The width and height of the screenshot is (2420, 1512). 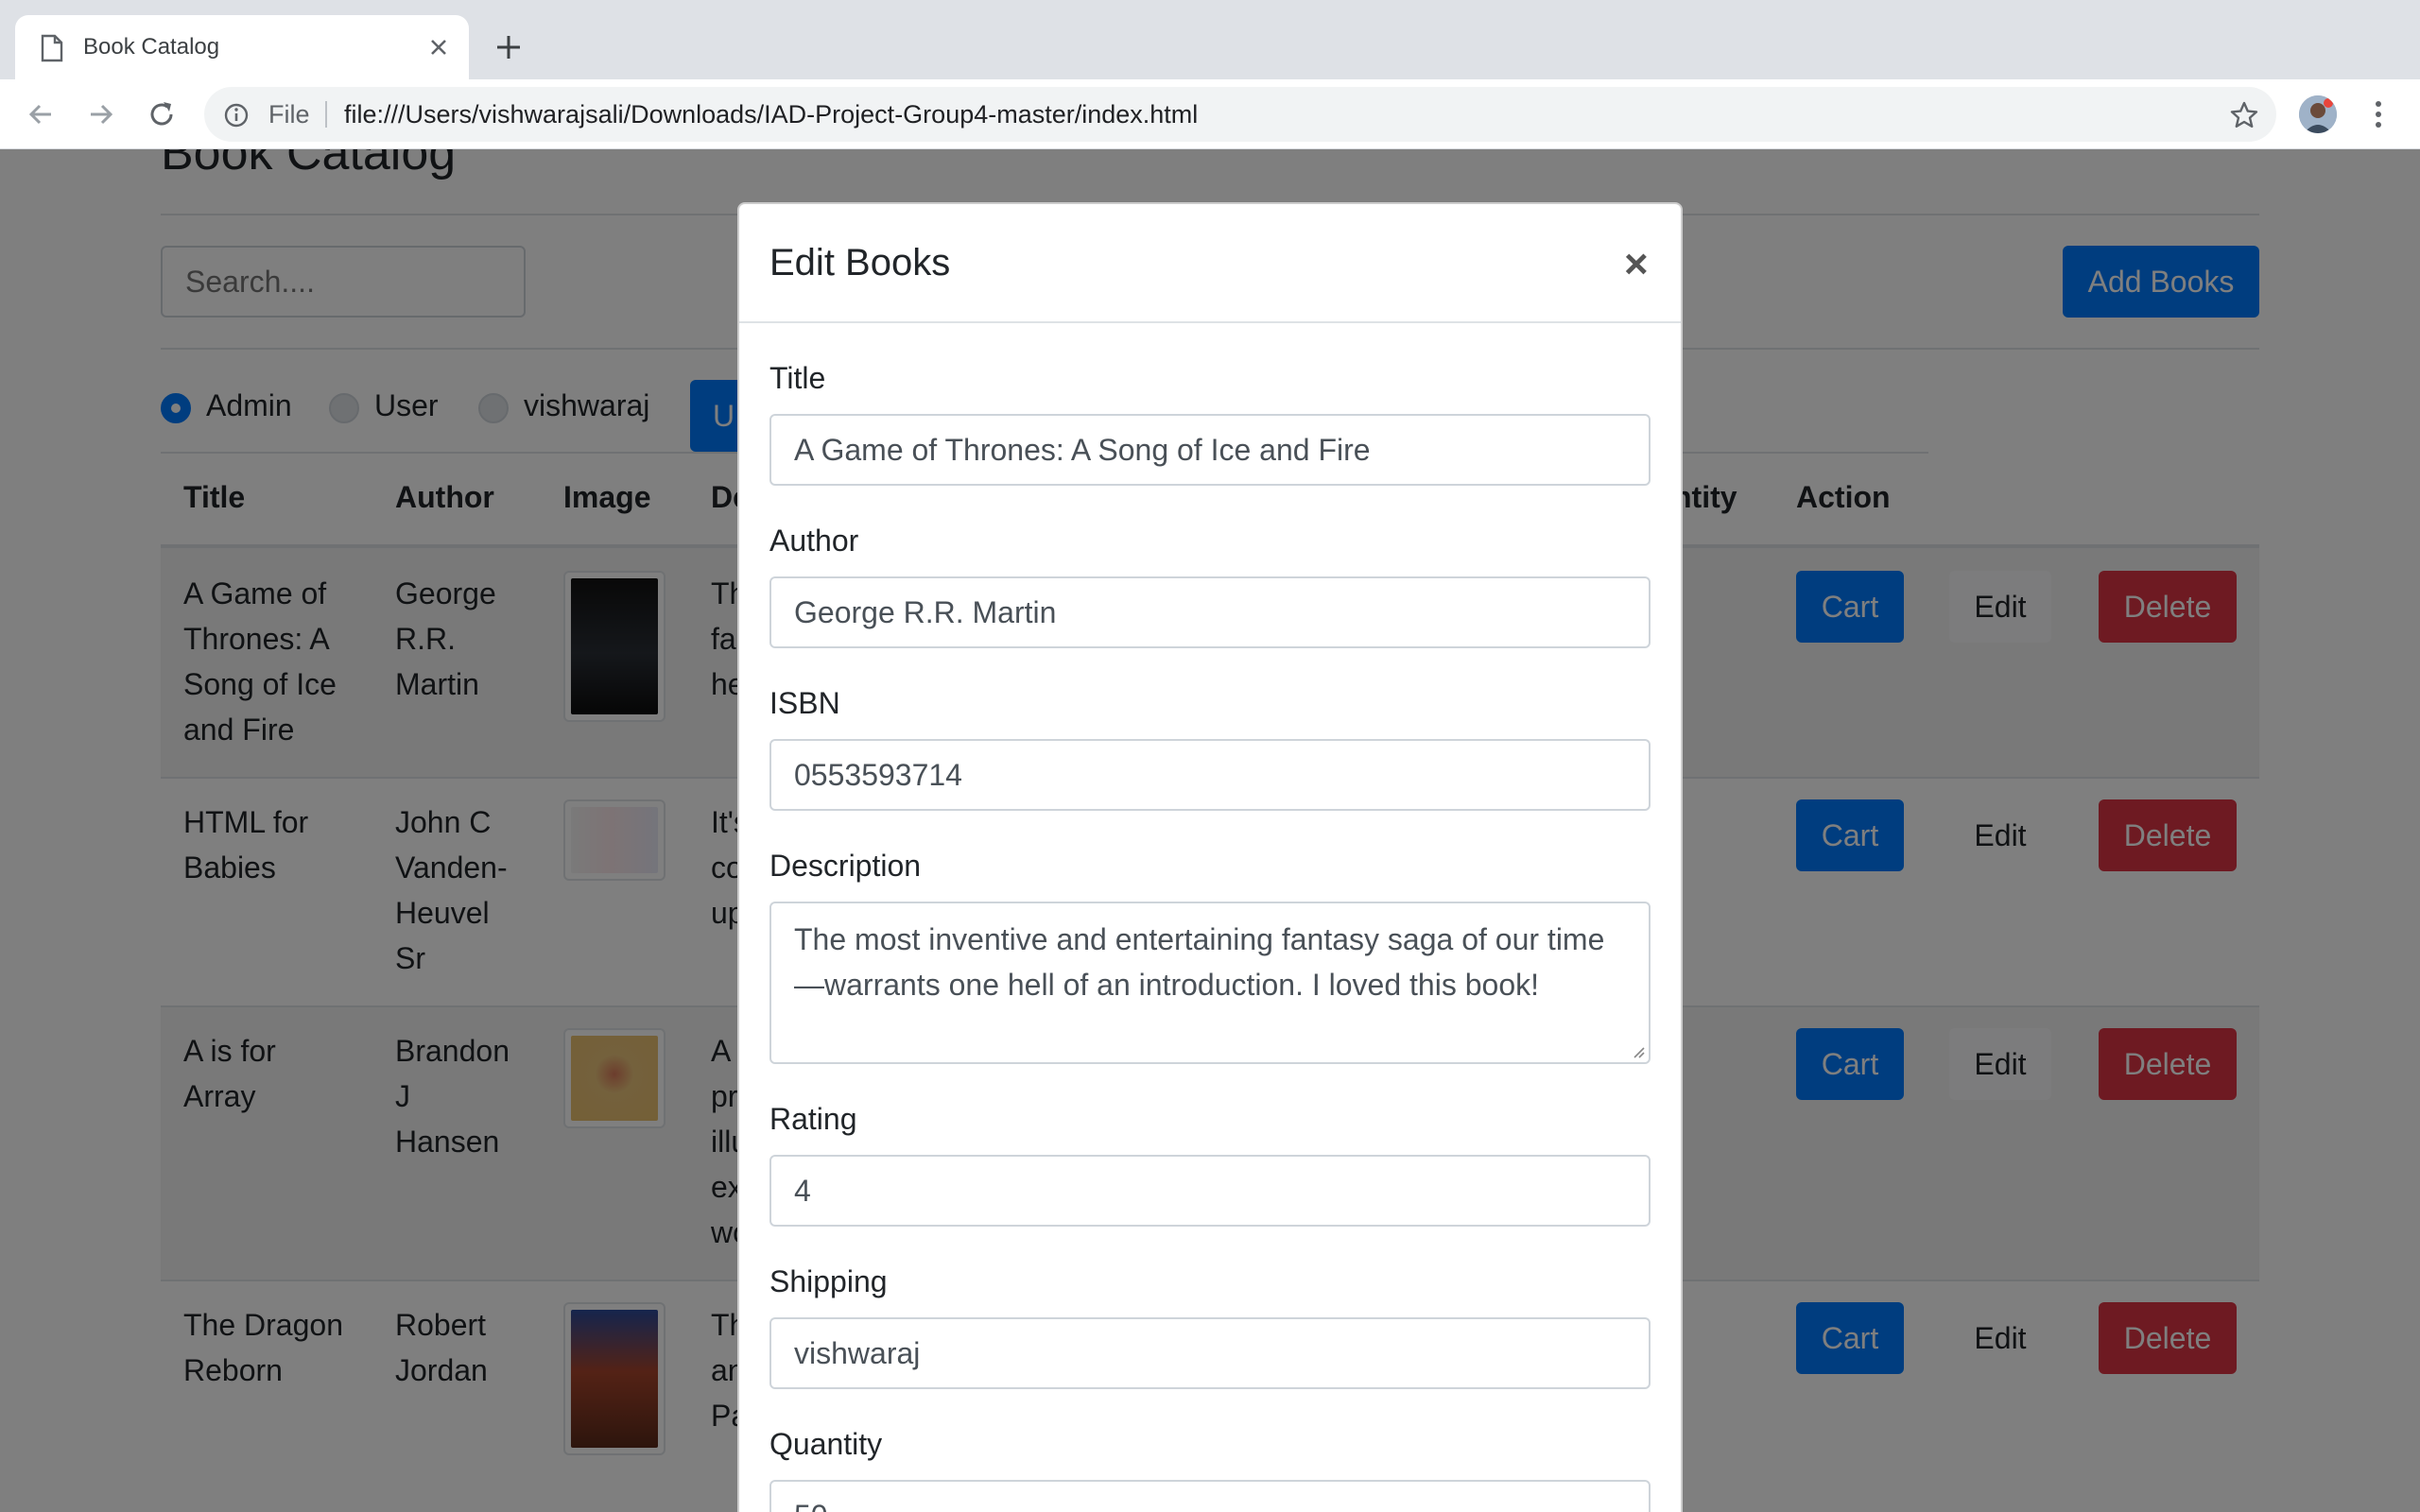 What do you see at coordinates (2378, 114) in the screenshot?
I see `browser-menu-icon` at bounding box center [2378, 114].